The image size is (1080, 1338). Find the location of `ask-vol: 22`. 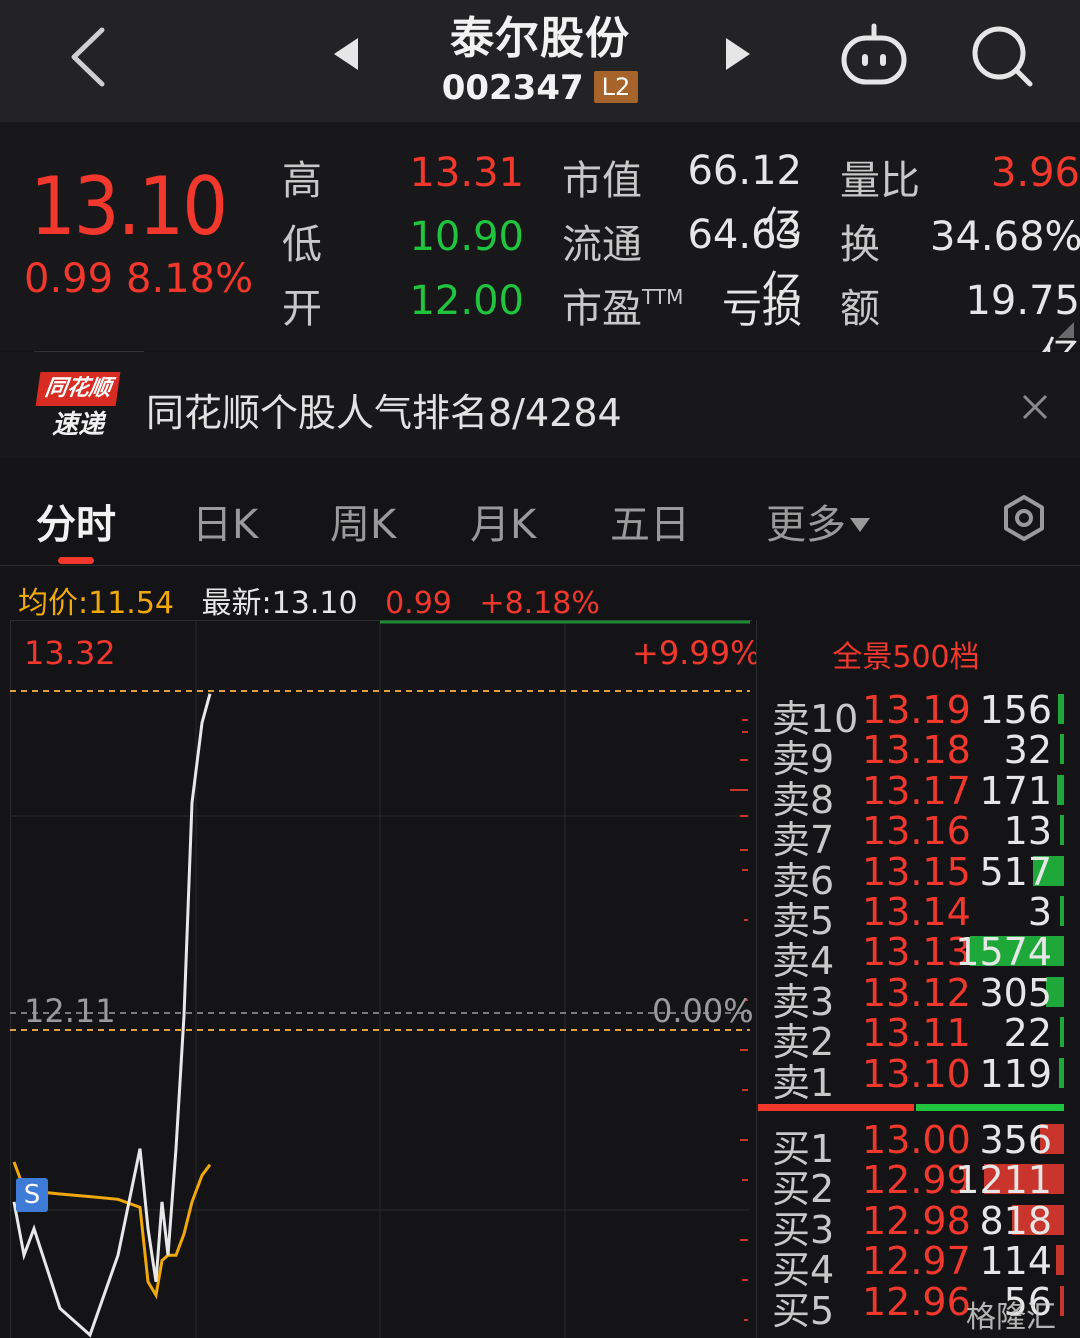

ask-vol: 22 is located at coordinates (1027, 1033).